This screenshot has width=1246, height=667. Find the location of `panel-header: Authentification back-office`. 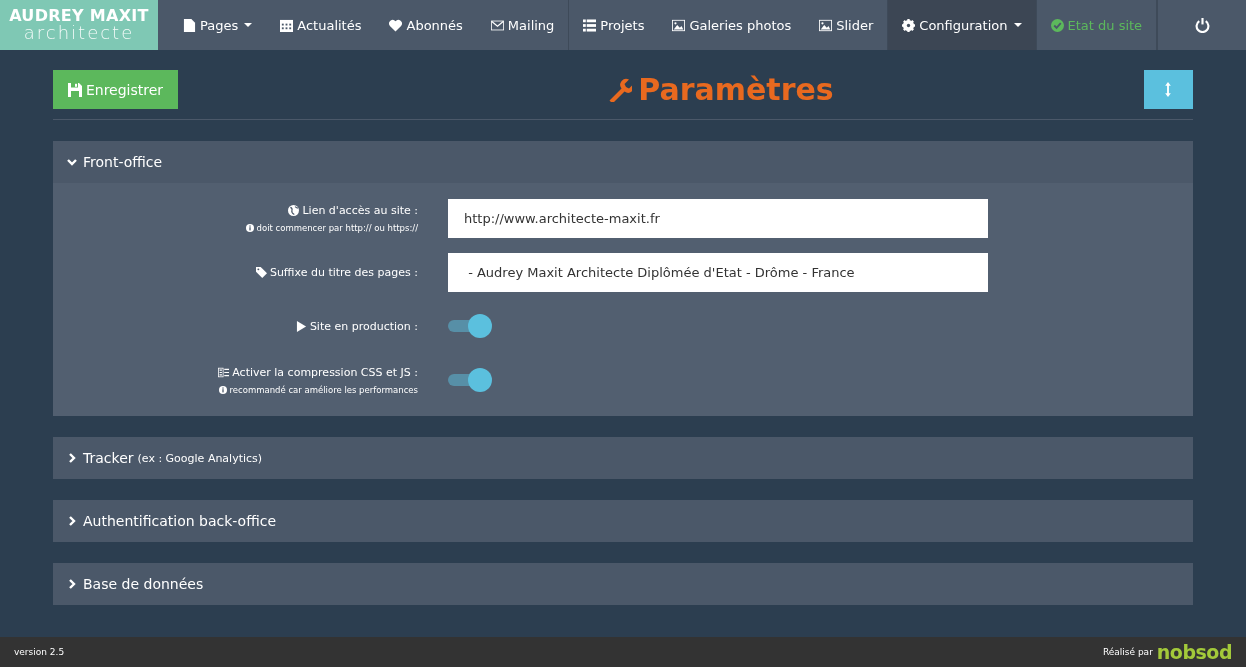

panel-header: Authentification back-office is located at coordinates (623, 521).